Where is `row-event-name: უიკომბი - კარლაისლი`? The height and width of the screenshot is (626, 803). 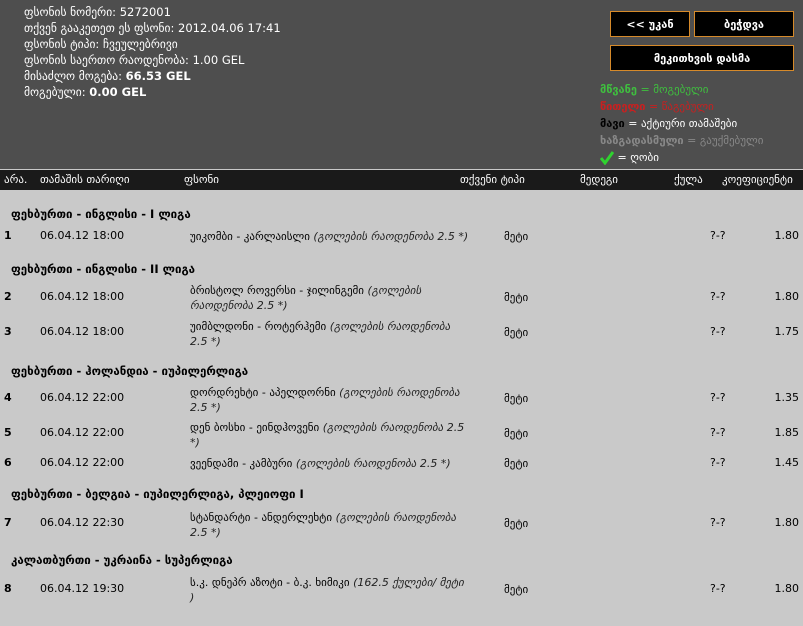
row-event-name: უიკომბი - კარლაისლი is located at coordinates (250, 236).